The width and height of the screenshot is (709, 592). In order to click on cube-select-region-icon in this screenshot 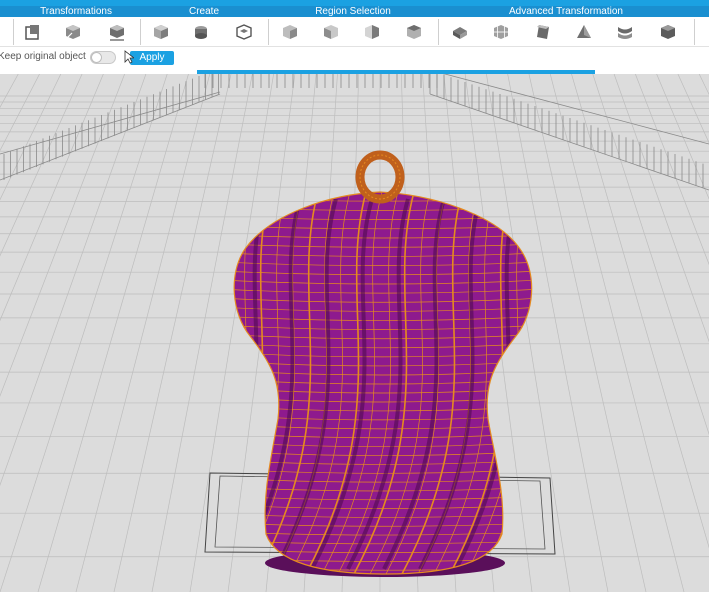, I will do `click(414, 32)`.